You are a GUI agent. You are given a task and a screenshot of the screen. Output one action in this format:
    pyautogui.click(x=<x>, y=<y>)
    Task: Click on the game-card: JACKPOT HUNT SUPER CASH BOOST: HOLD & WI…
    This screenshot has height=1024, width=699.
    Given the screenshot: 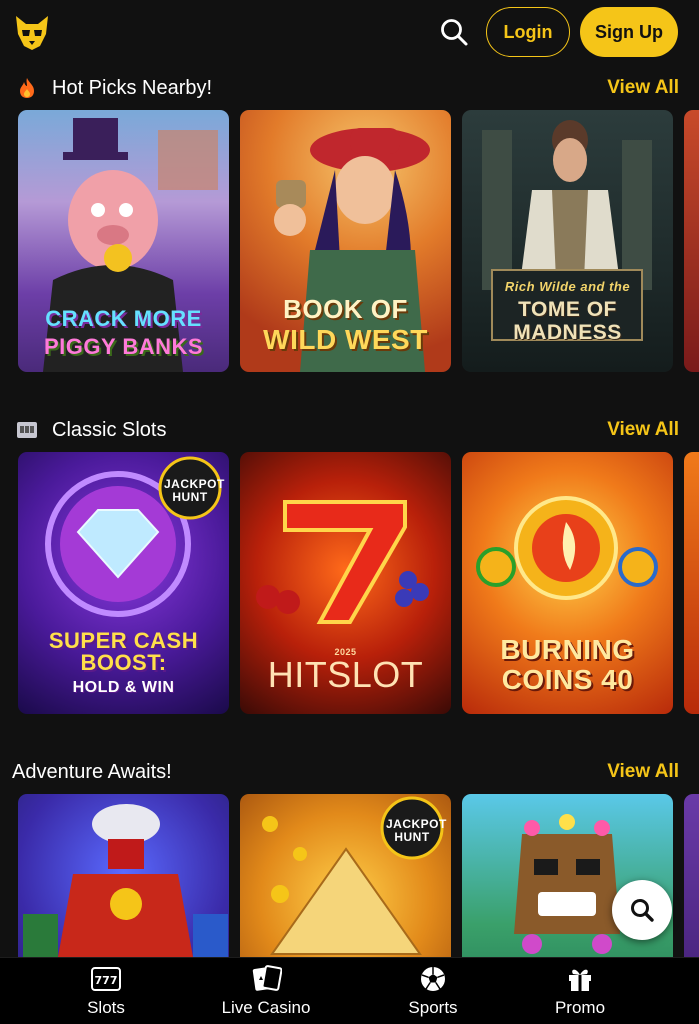 What is the action you would take?
    pyautogui.click(x=123, y=583)
    